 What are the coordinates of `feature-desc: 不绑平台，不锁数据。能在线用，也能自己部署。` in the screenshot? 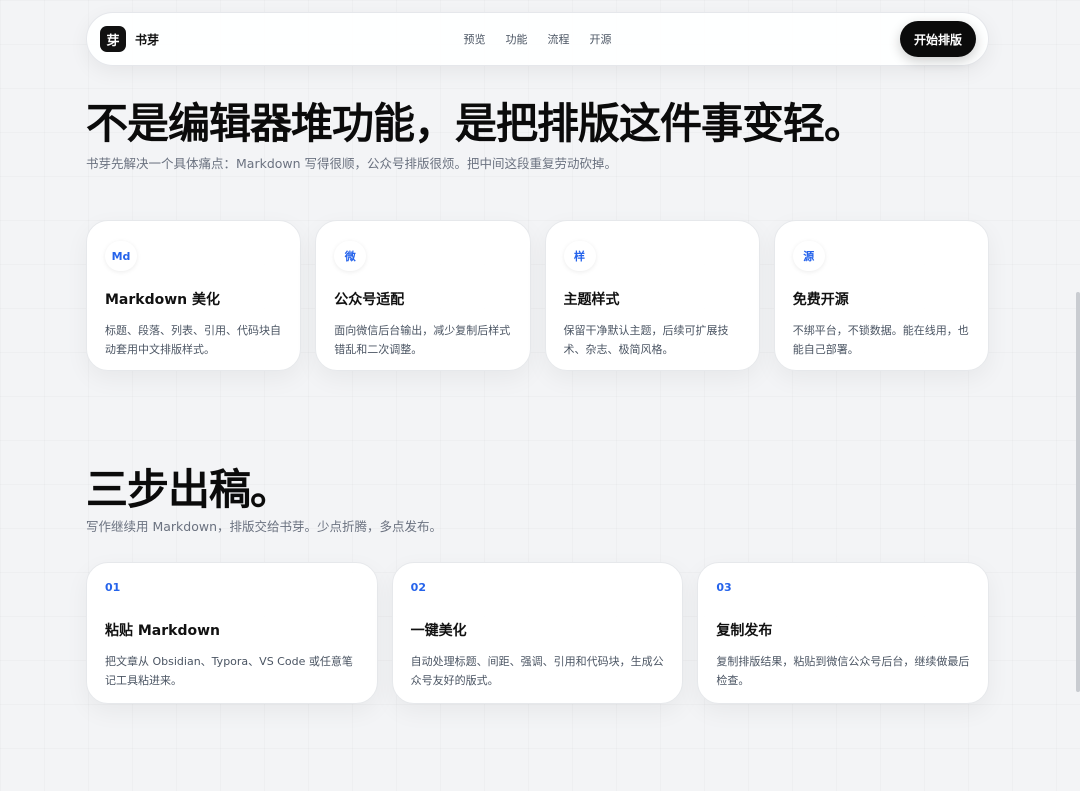 It's located at (880, 340).